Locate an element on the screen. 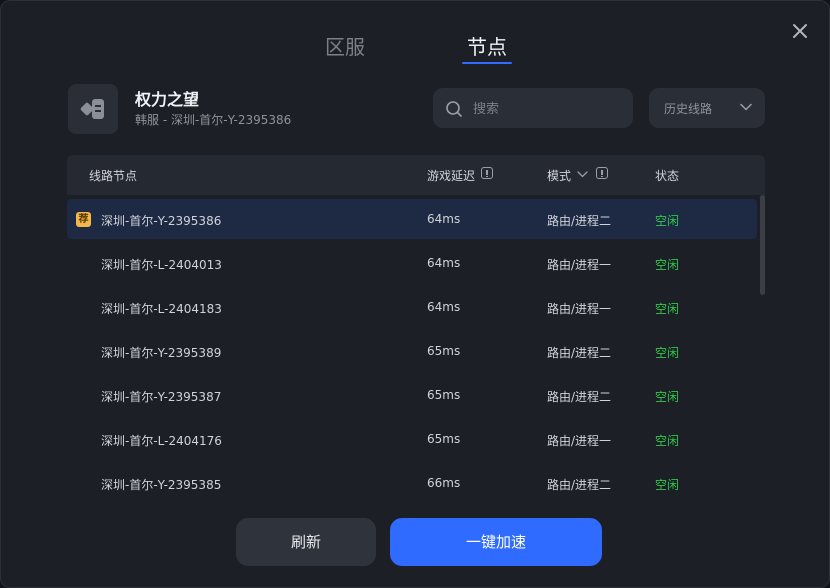 The image size is (830, 588). mode-filter-chevron-icon is located at coordinates (582, 174).